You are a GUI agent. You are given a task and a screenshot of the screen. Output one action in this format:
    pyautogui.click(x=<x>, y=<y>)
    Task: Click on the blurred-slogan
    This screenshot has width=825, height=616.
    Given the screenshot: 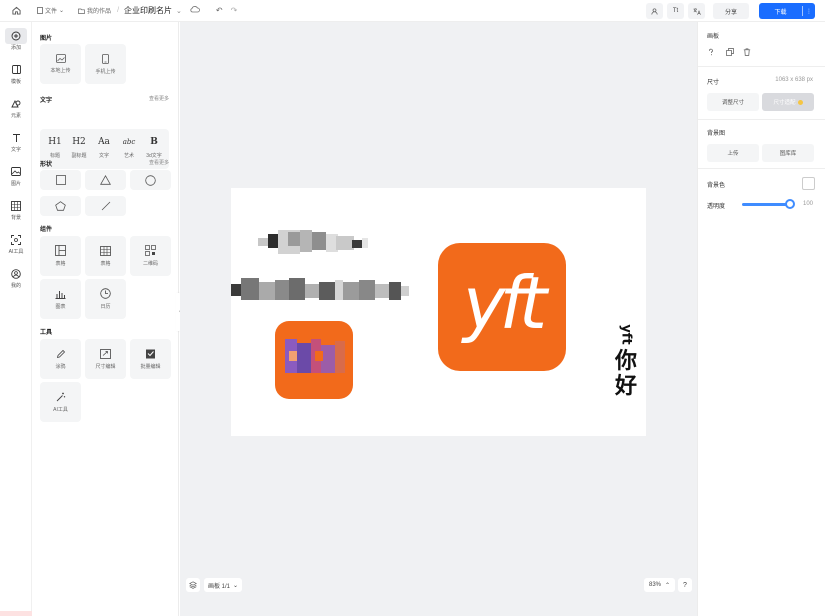 What is the action you would take?
    pyautogui.click(x=320, y=290)
    